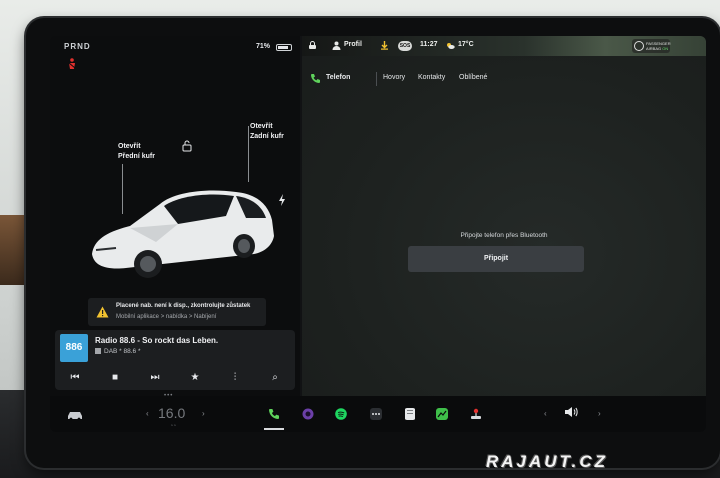 The width and height of the screenshot is (720, 478). Describe the element at coordinates (183, 234) in the screenshot. I see `car-model-image` at that location.